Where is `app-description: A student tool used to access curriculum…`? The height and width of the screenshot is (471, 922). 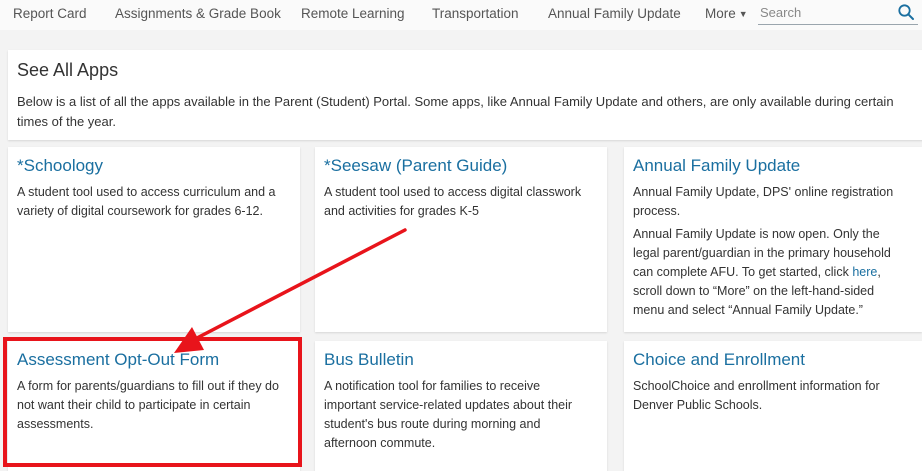 app-description: A student tool used to access curriculum… is located at coordinates (146, 202).